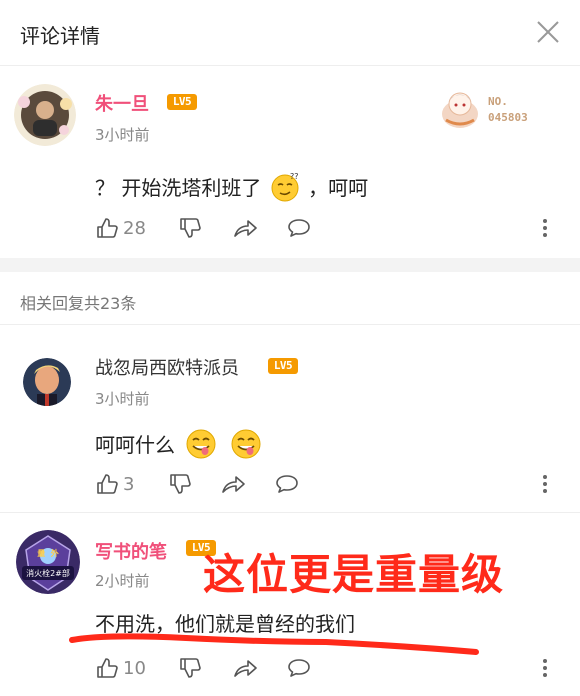 The width and height of the screenshot is (580, 696). I want to click on timestamp: 2小时前, so click(122, 581).